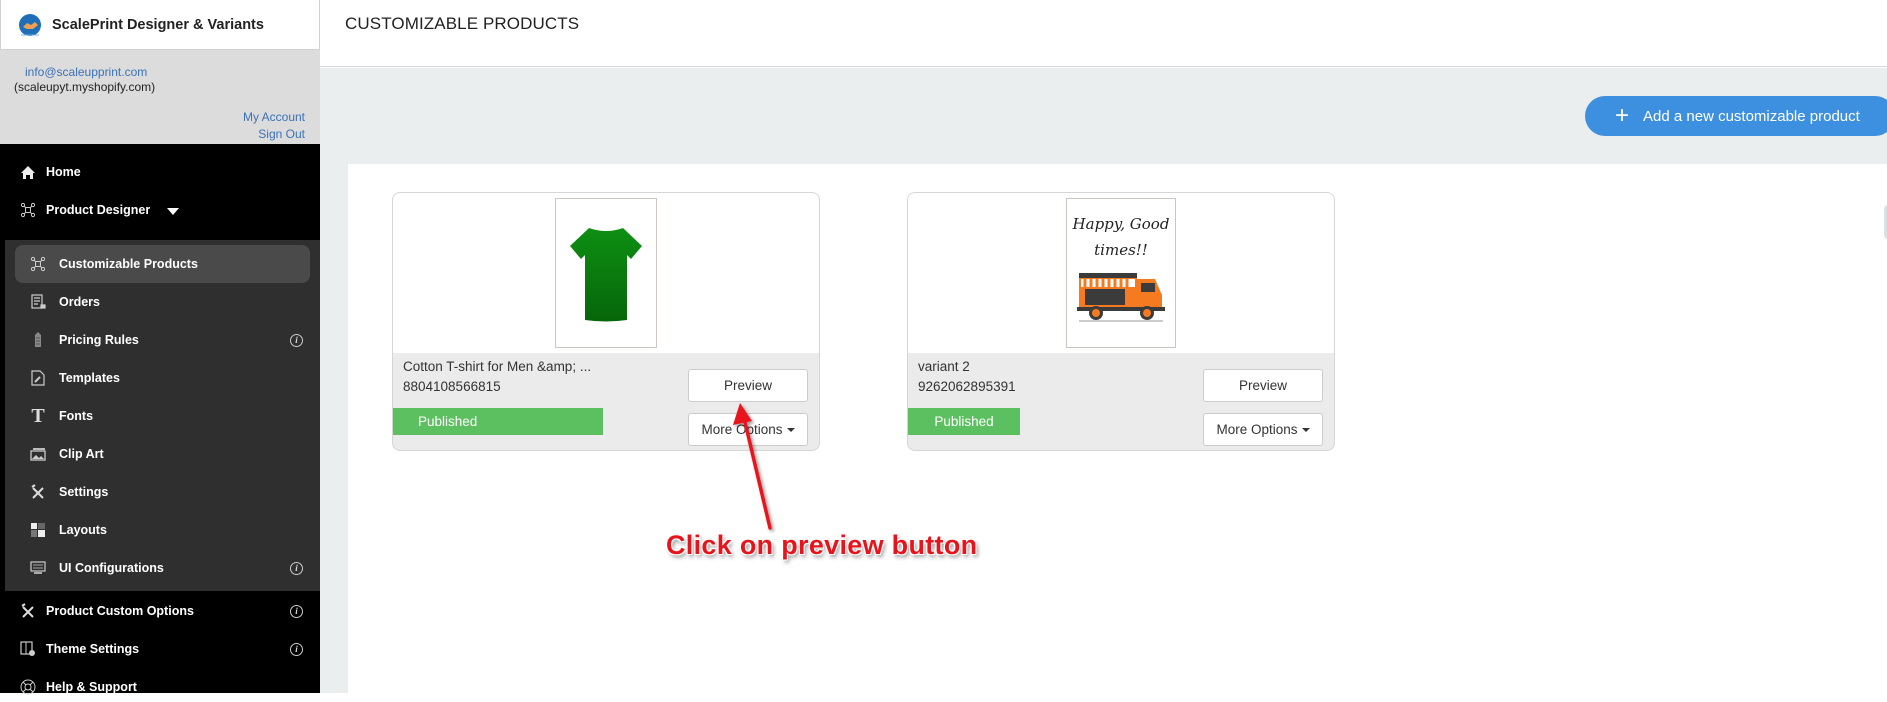  I want to click on sidebar-item-label: Templates, so click(89, 378).